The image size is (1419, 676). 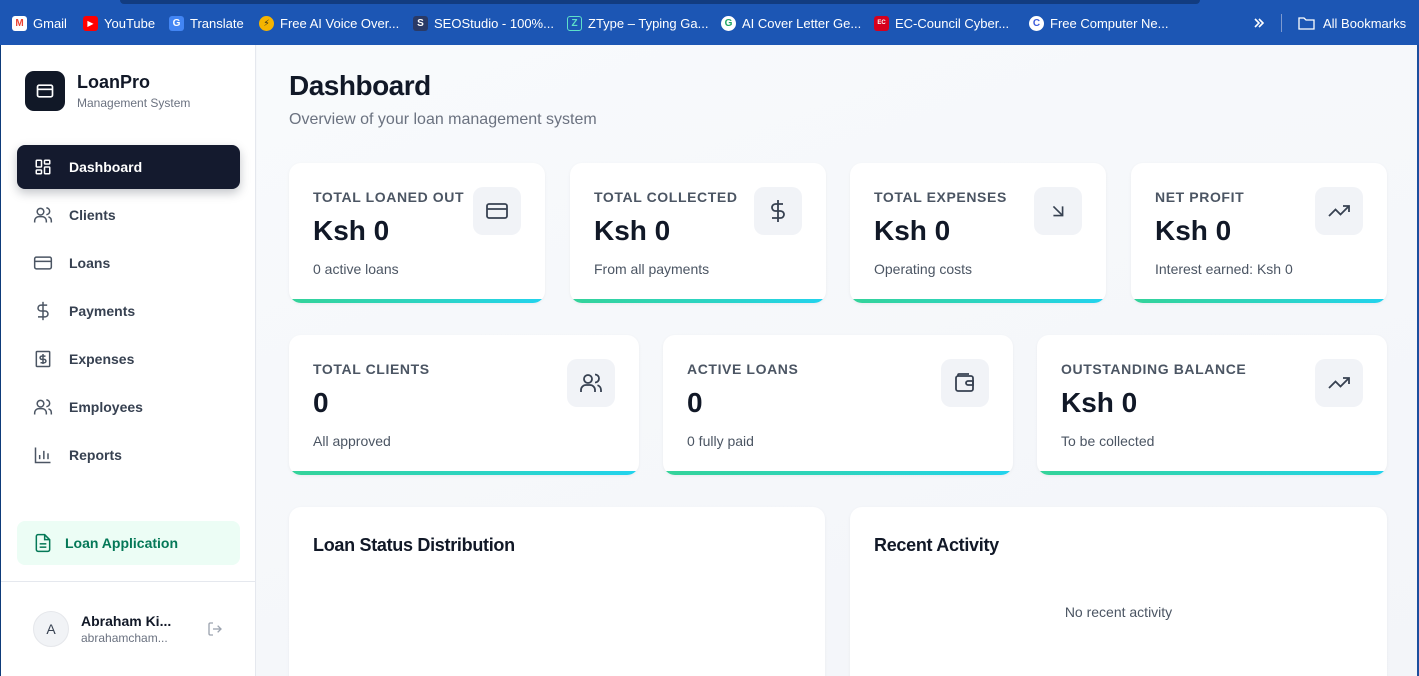 What do you see at coordinates (106, 407) in the screenshot?
I see `sidebar-item-label: Employees` at bounding box center [106, 407].